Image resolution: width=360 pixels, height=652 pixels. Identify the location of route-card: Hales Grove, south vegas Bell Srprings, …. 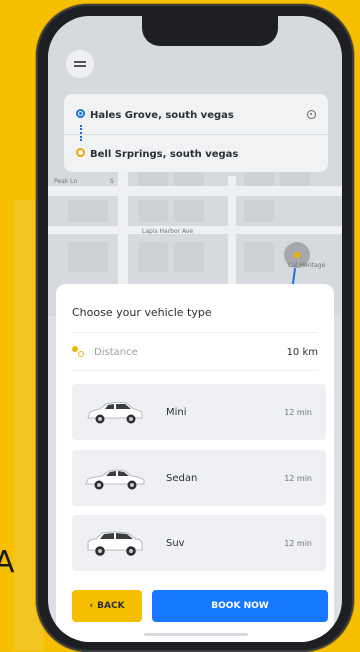
(196, 133).